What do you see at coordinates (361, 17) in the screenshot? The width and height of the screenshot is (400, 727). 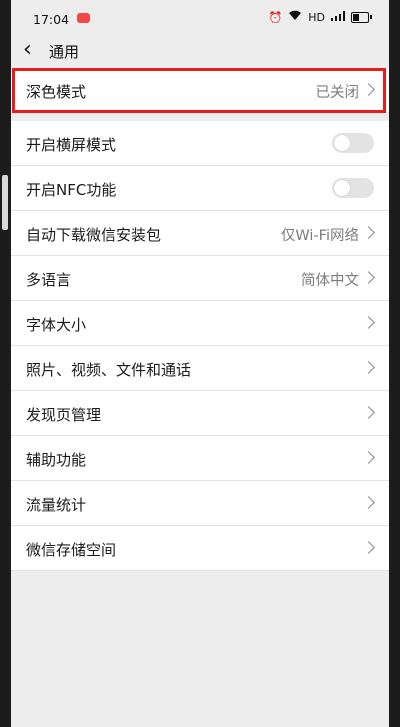 I see `battery-icon` at bounding box center [361, 17].